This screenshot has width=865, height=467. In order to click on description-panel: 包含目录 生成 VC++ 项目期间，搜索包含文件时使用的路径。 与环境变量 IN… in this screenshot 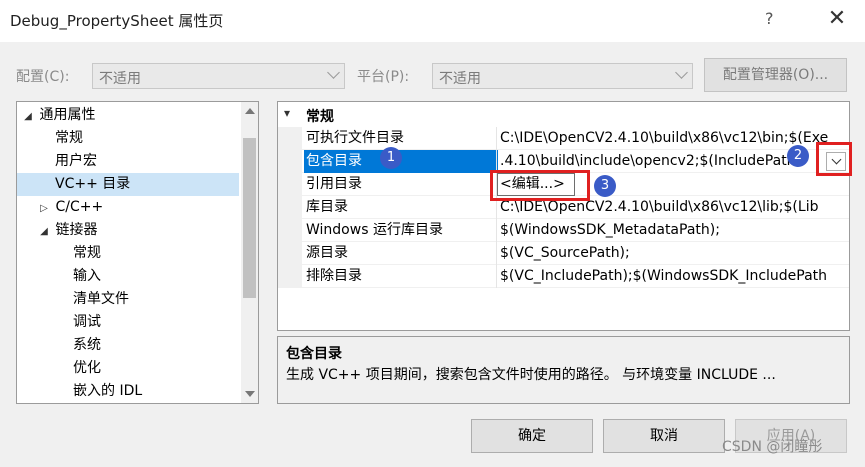, I will do `click(563, 370)`.